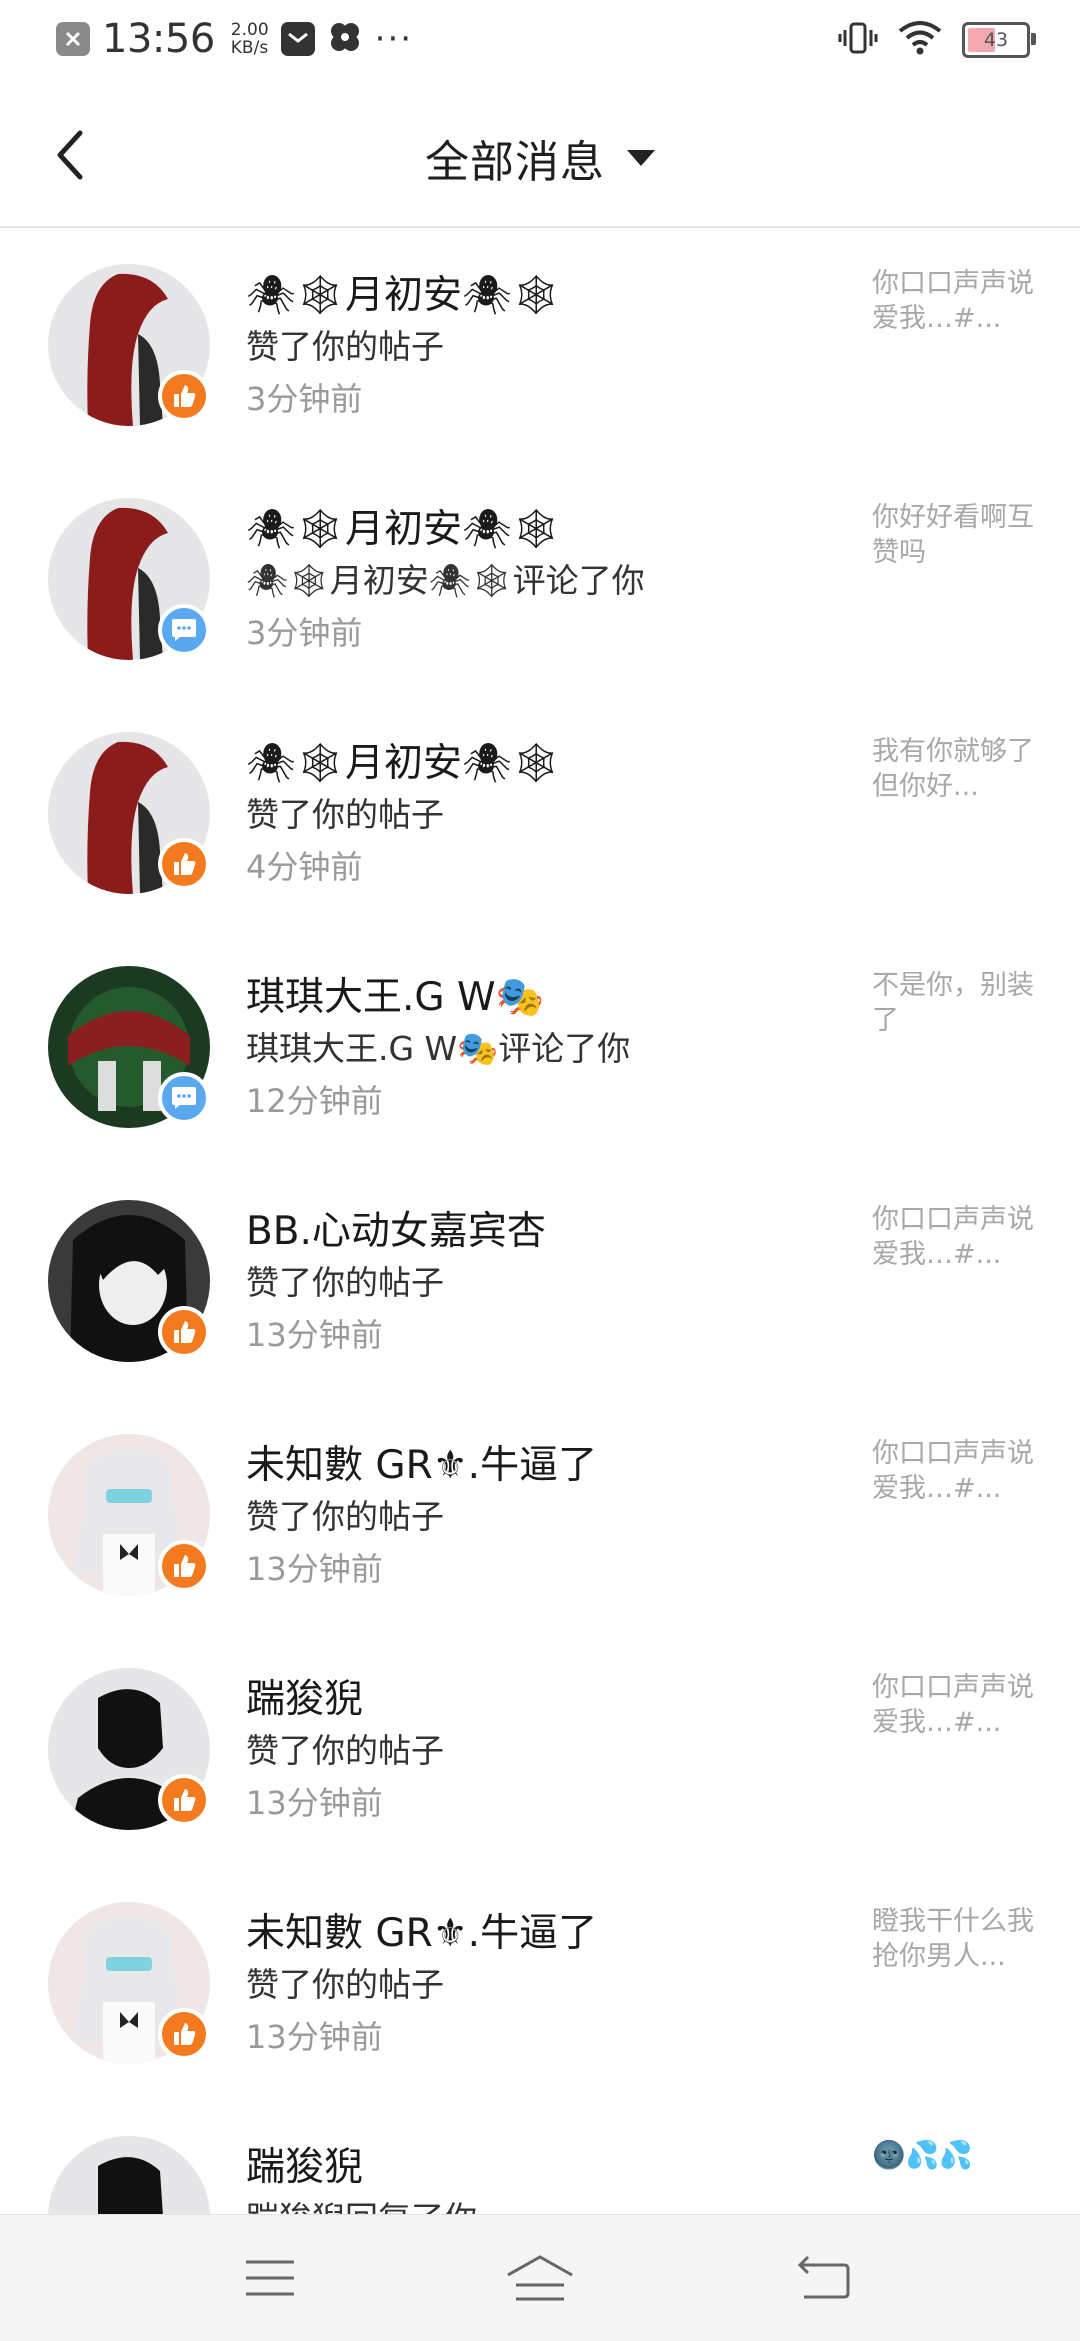  I want to click on caret-down-icon, so click(641, 158).